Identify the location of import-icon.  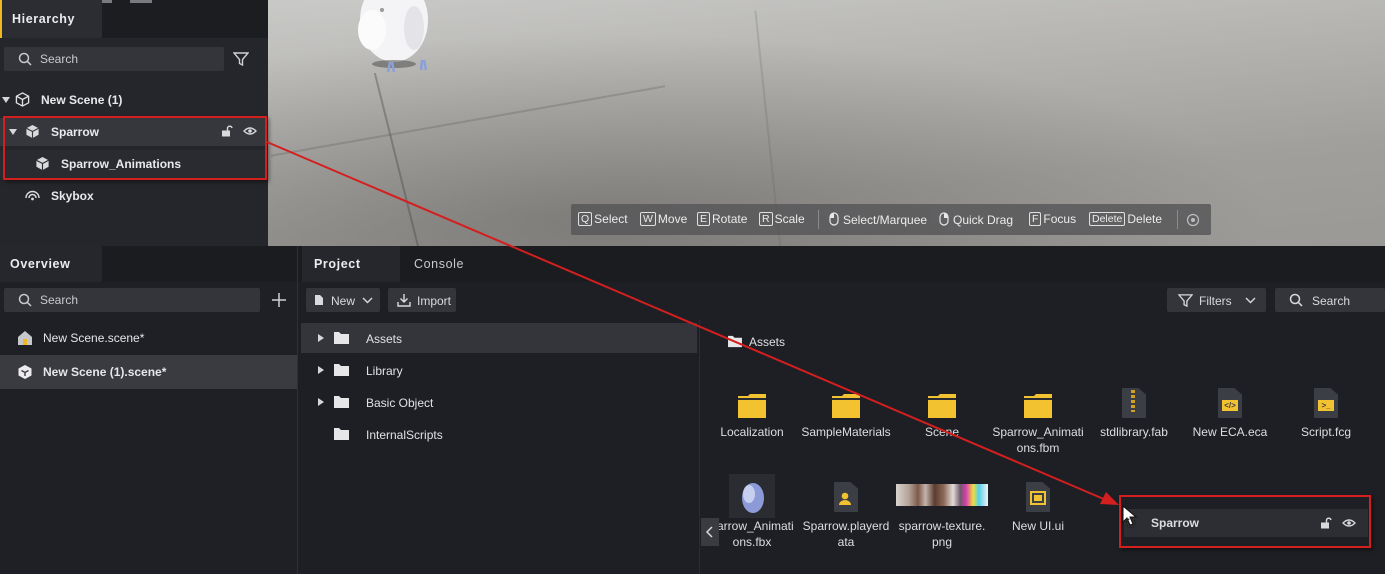
(404, 300).